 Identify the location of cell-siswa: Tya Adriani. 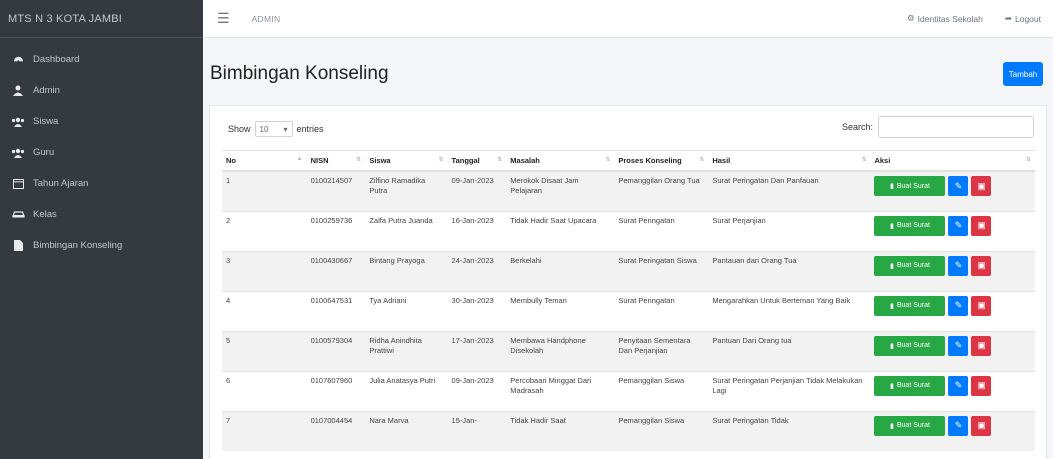
(406, 310).